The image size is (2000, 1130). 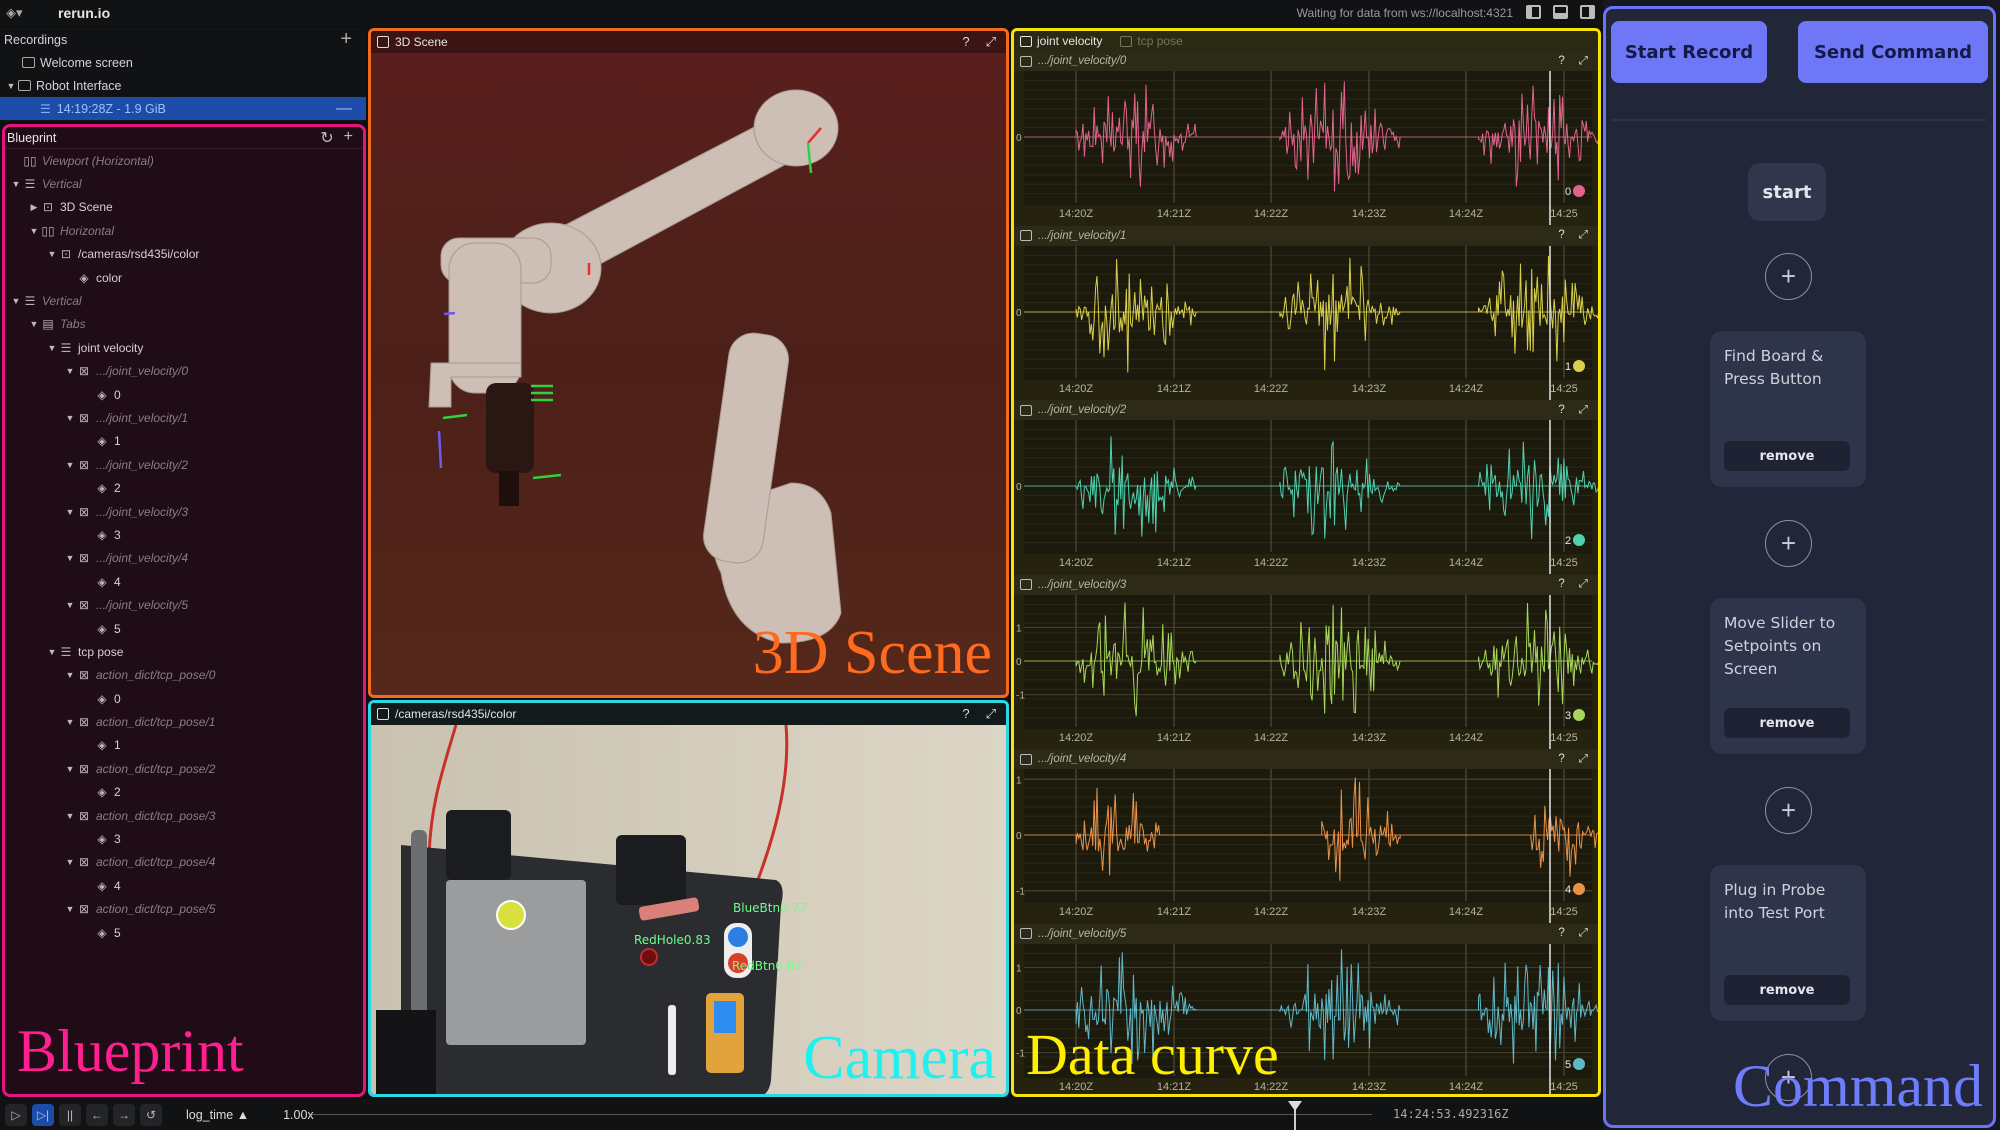 I want to click on play-icon: ▷, so click(x=16, y=1114).